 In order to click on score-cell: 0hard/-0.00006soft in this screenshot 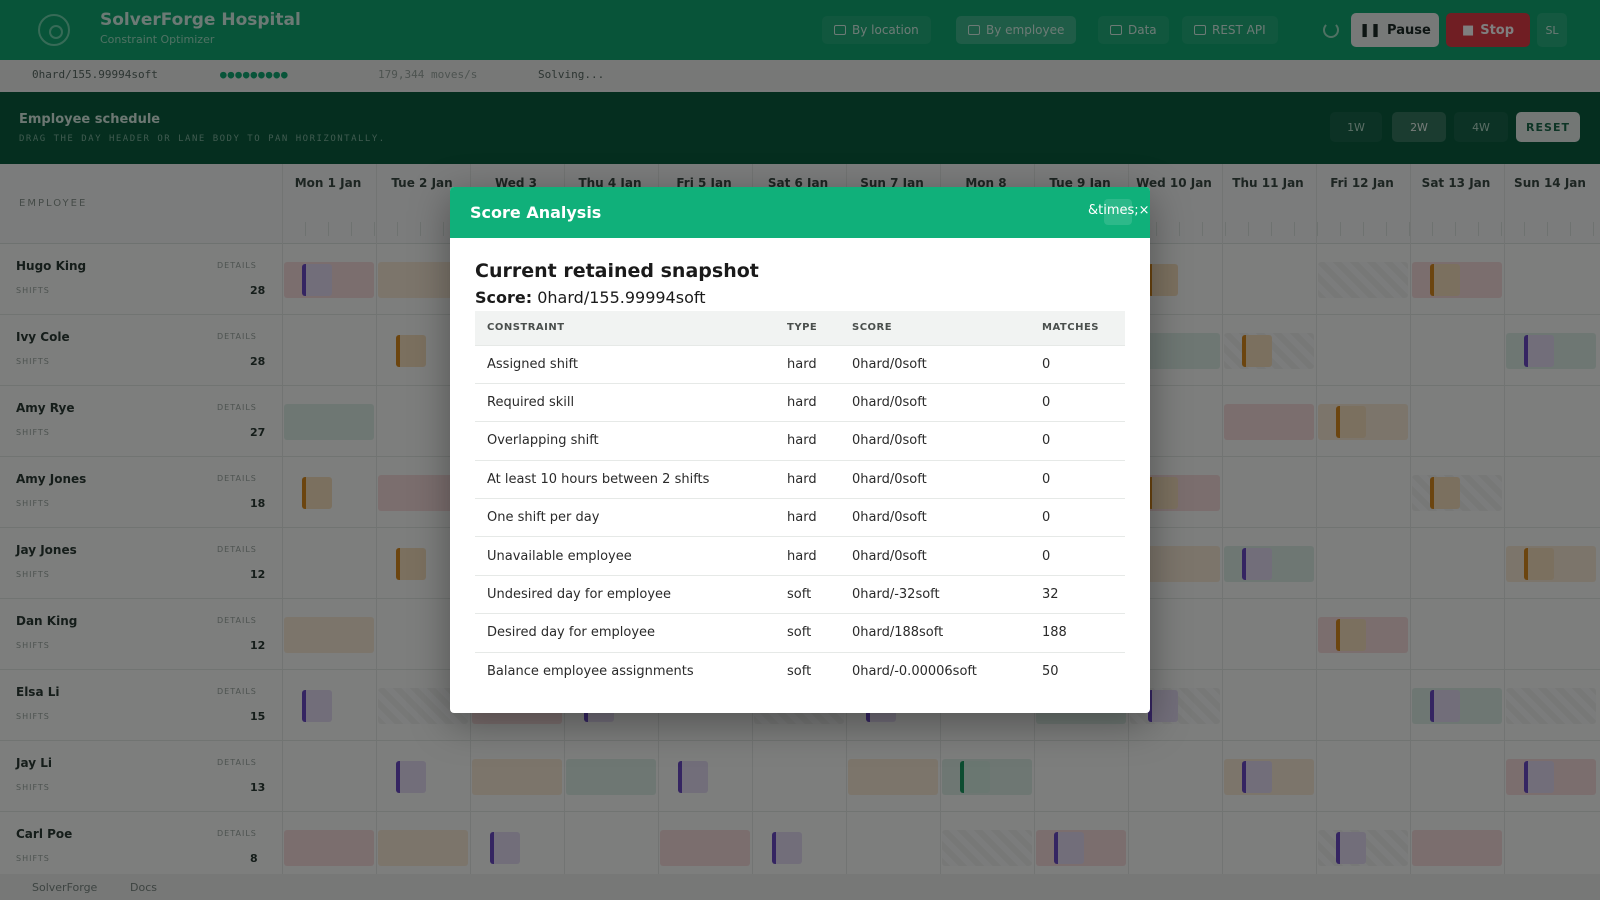, I will do `click(935, 671)`.